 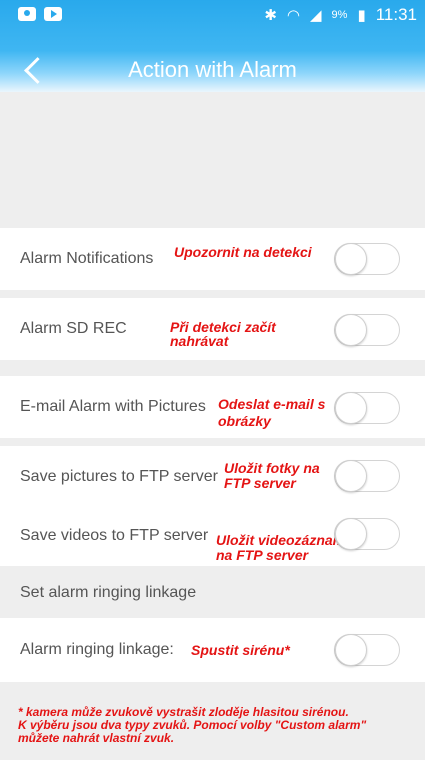 I want to click on alarm-notifications-toggle, so click(x=367, y=259).